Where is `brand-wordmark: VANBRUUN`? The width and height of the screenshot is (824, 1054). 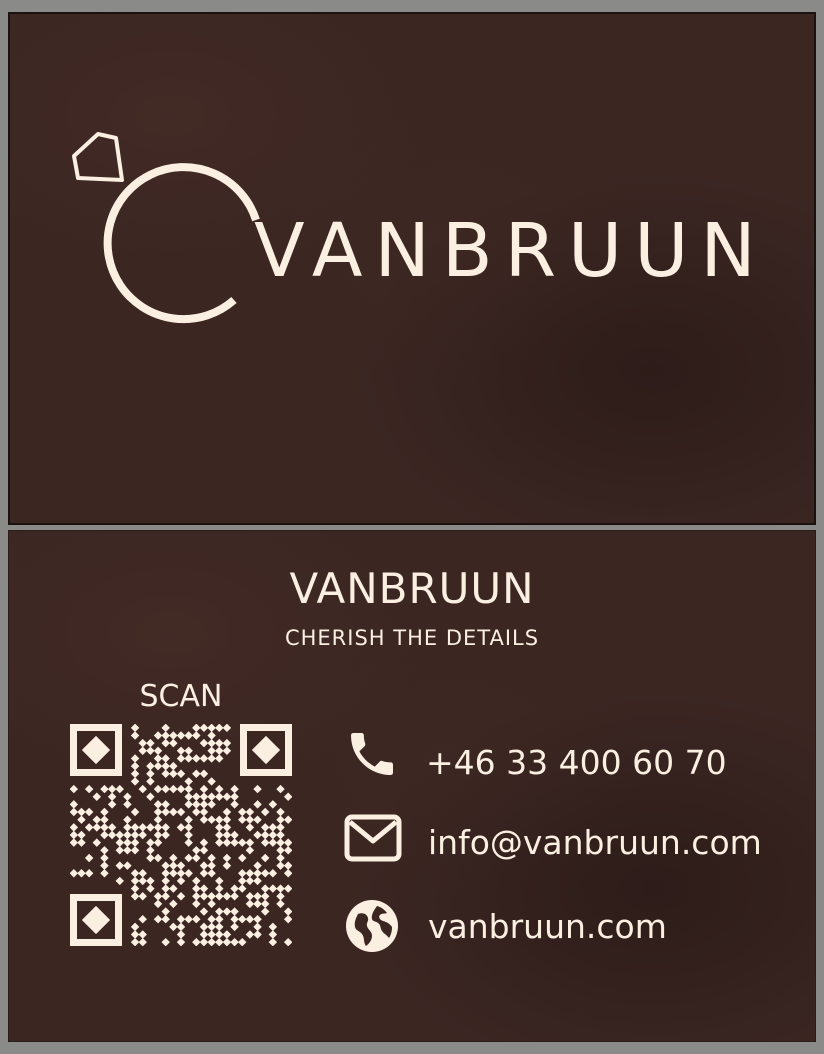
brand-wordmark: VANBRUUN is located at coordinates (511, 251).